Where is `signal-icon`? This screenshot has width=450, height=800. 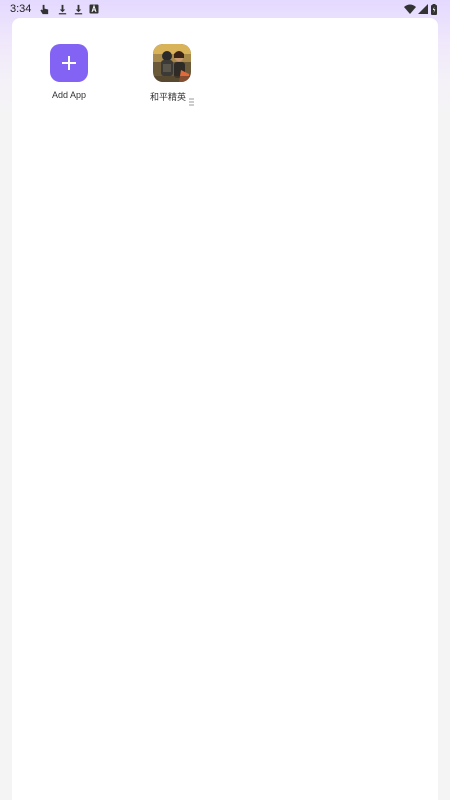
signal-icon is located at coordinates (423, 9).